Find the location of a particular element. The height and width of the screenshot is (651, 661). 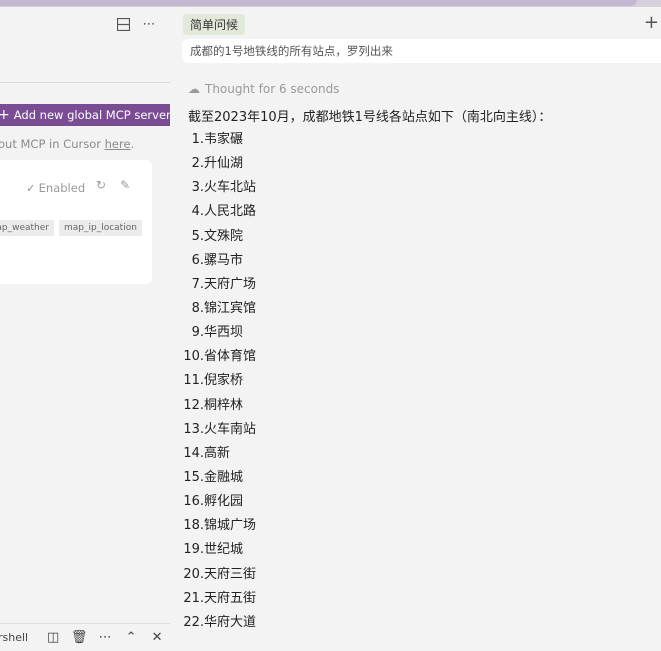

split-terminal-icon: ◫ is located at coordinates (53, 637).